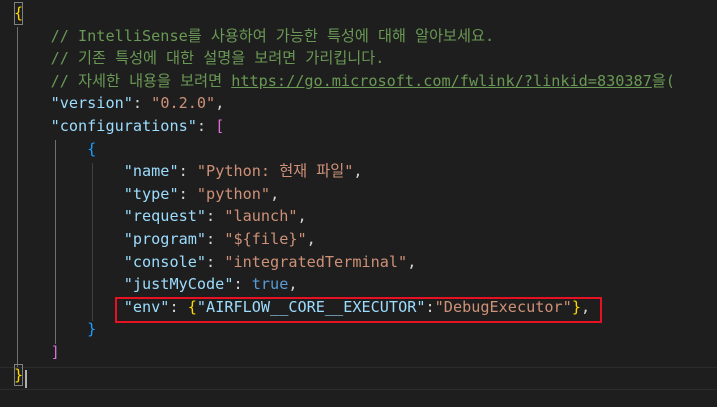 This screenshot has width=717, height=407. I want to click on code-line: // IntelliSense를 사용하여 가능한 특성에 대해 알아보세요., so click(254, 36).